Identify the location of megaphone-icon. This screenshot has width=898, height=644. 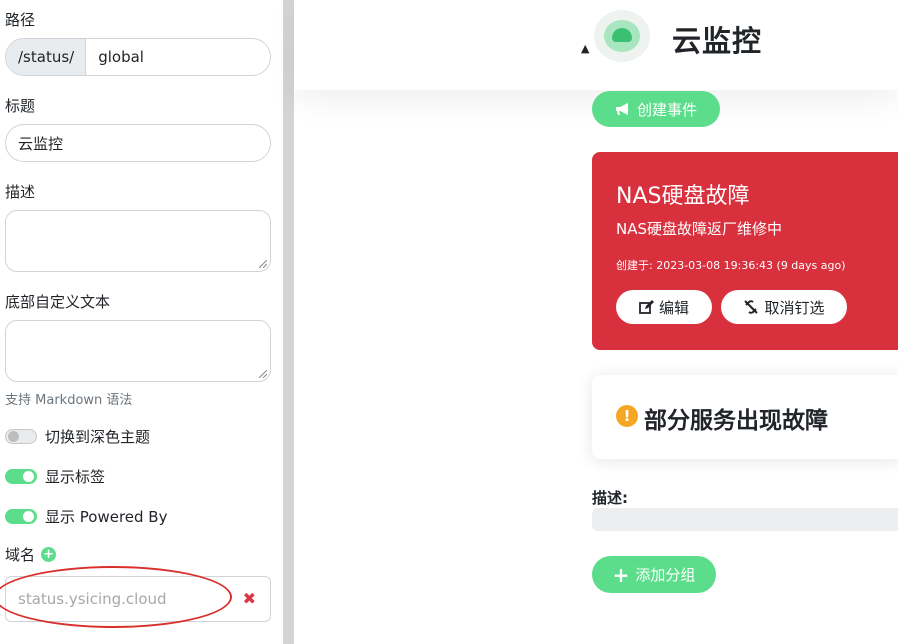
(621, 109).